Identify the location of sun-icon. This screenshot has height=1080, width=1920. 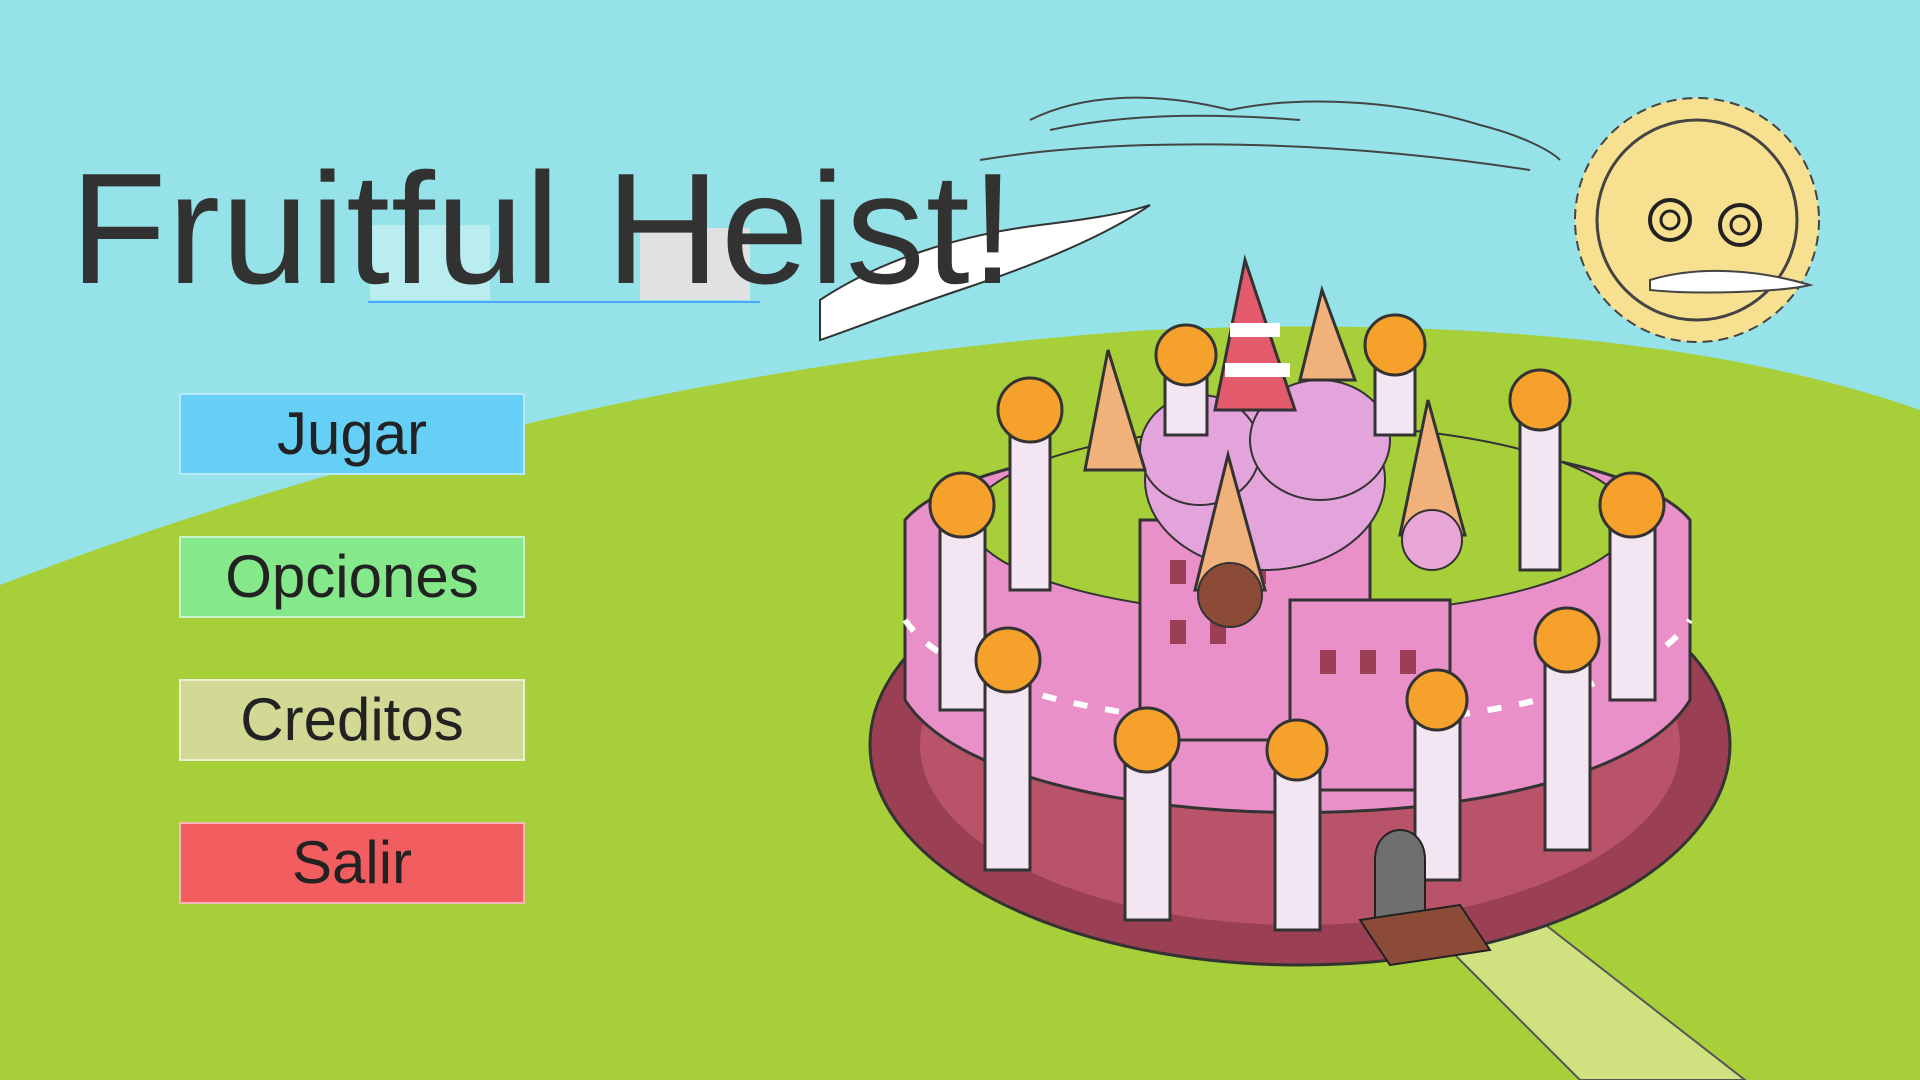
(1697, 220).